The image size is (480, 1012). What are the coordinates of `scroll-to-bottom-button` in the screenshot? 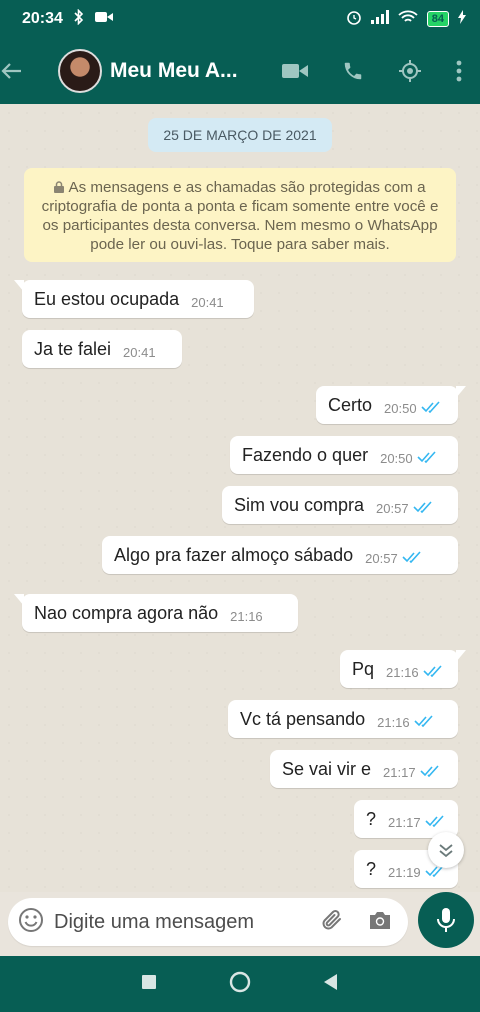 It's located at (446, 850).